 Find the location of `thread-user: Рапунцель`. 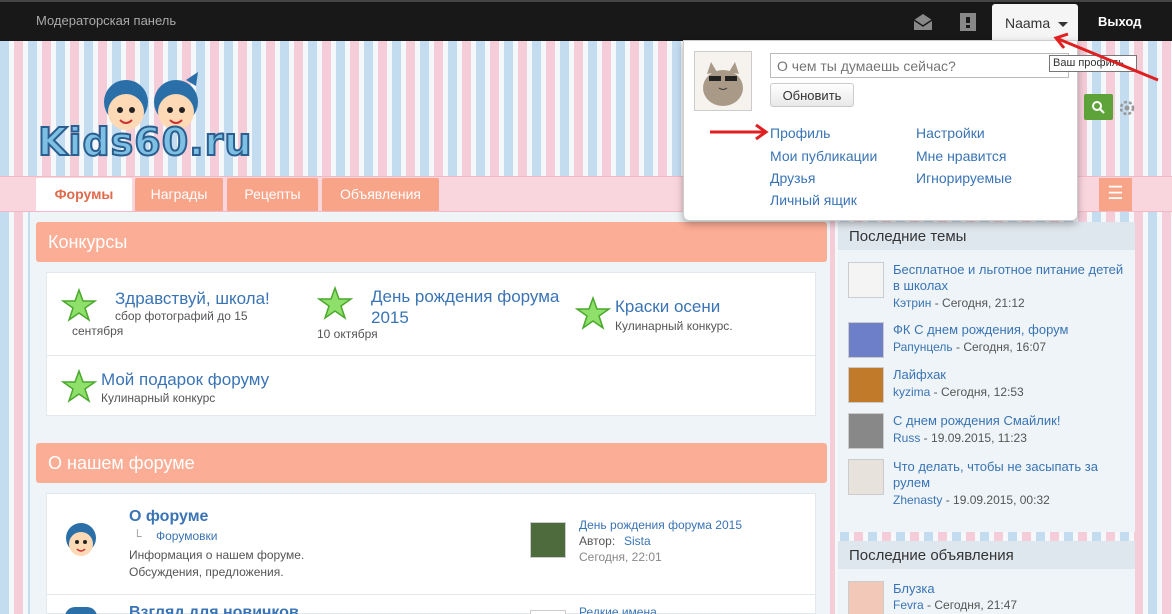

thread-user: Рапунцель is located at coordinates (923, 347).